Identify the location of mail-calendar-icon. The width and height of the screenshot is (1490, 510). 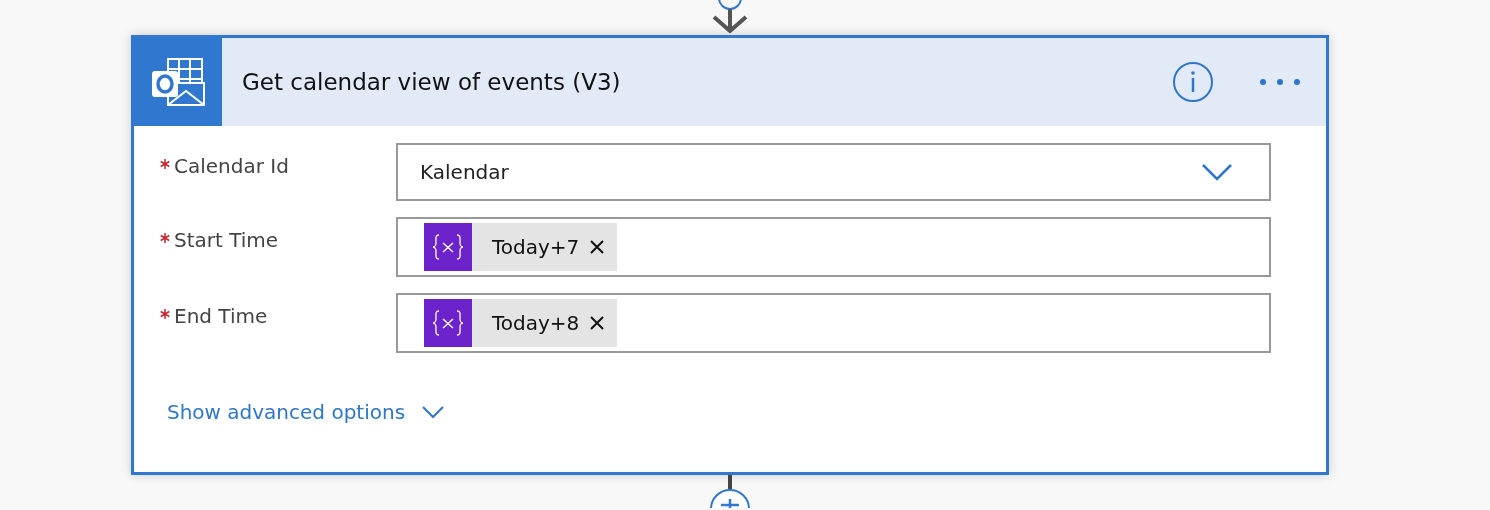
(178, 82).